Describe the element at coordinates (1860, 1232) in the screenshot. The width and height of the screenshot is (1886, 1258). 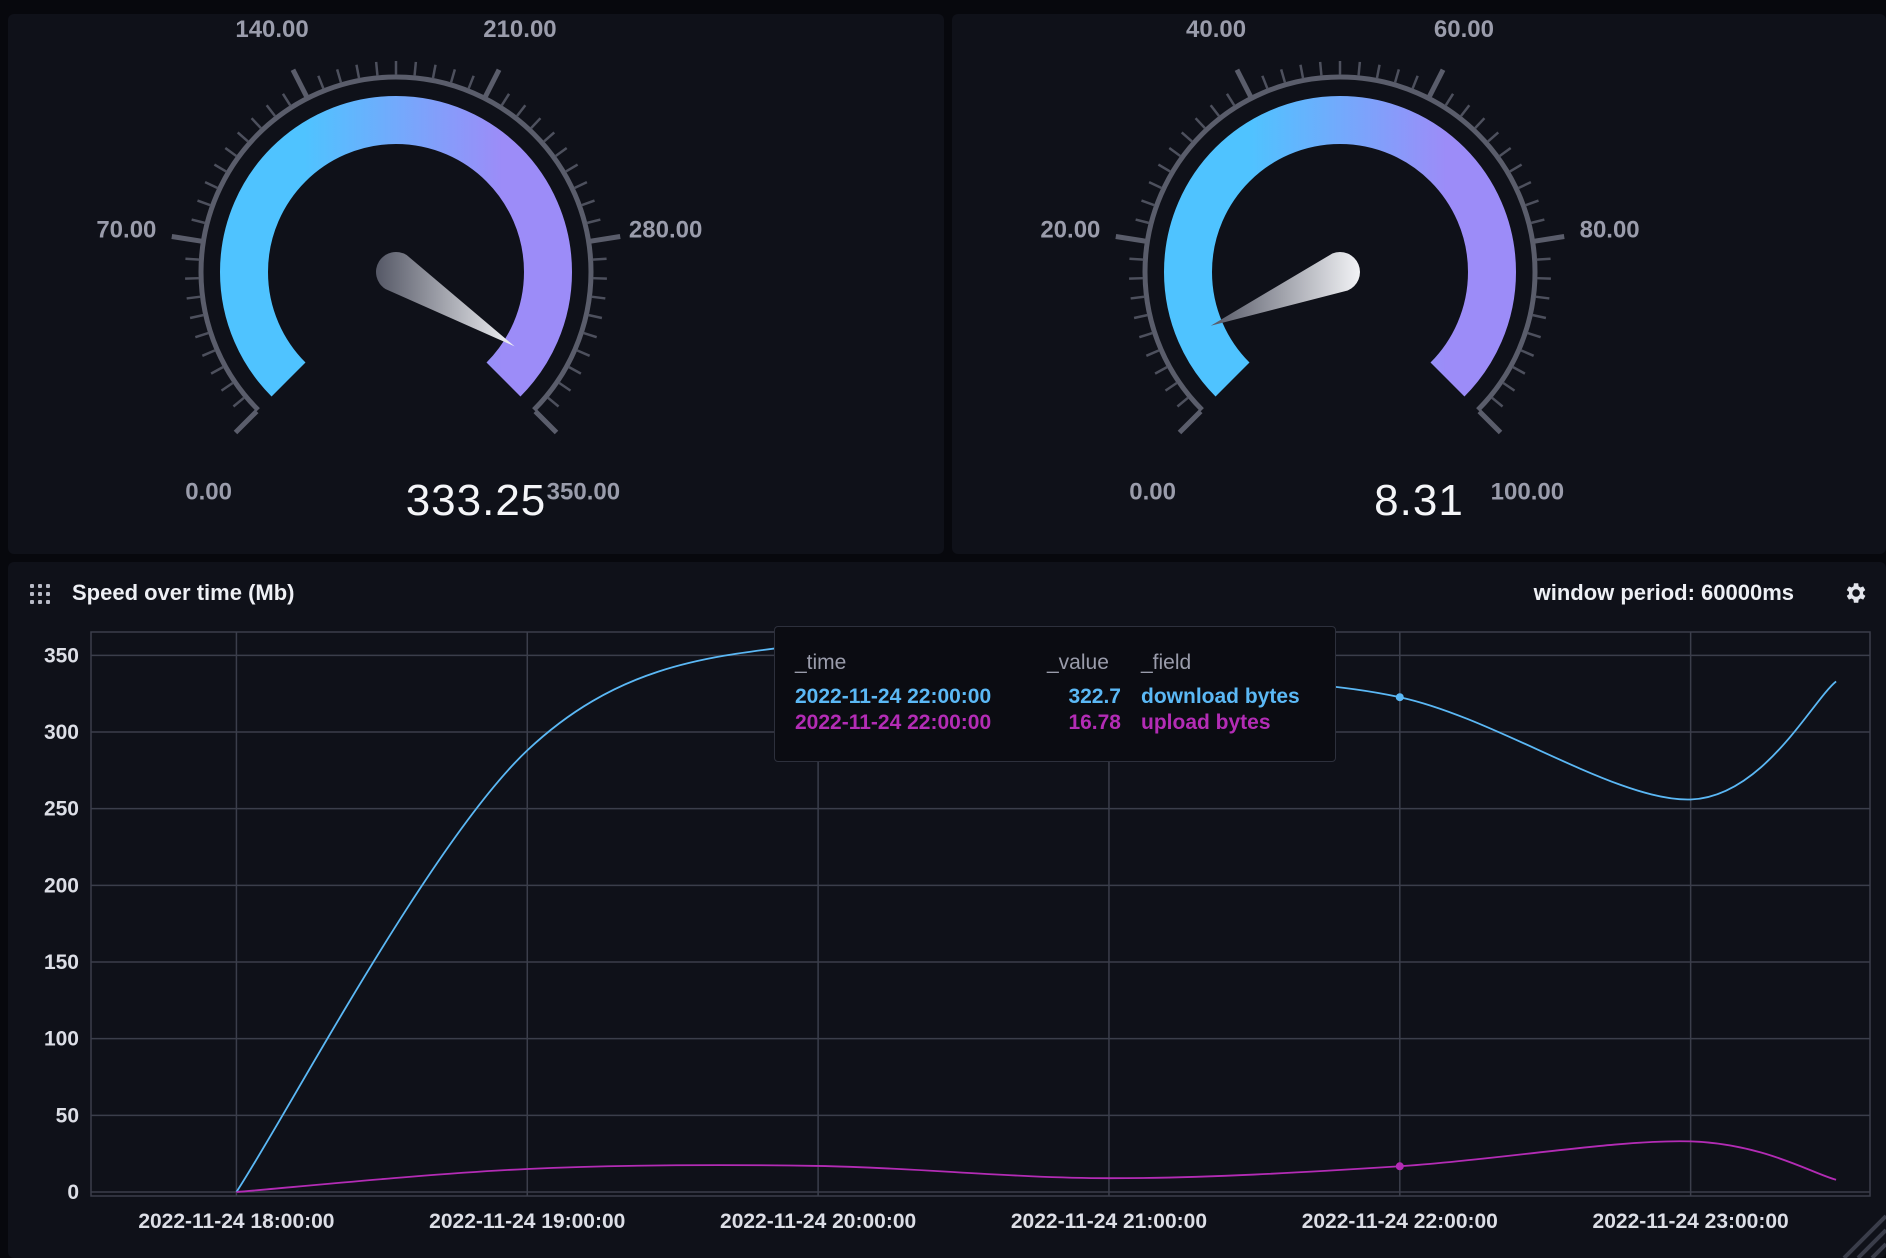
I see `resize-handle-icon` at that location.